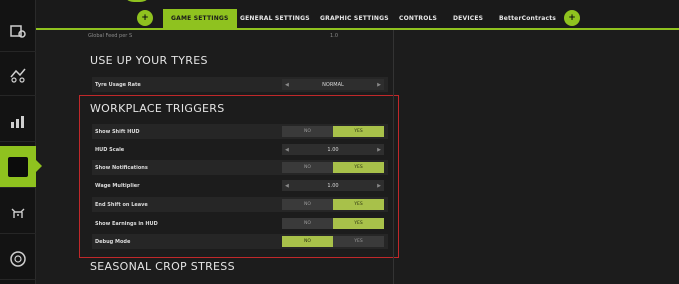 Image resolution: width=679 pixels, height=284 pixels. I want to click on setting-row-show-notifications: Show Notifications NO YES, so click(240, 167).